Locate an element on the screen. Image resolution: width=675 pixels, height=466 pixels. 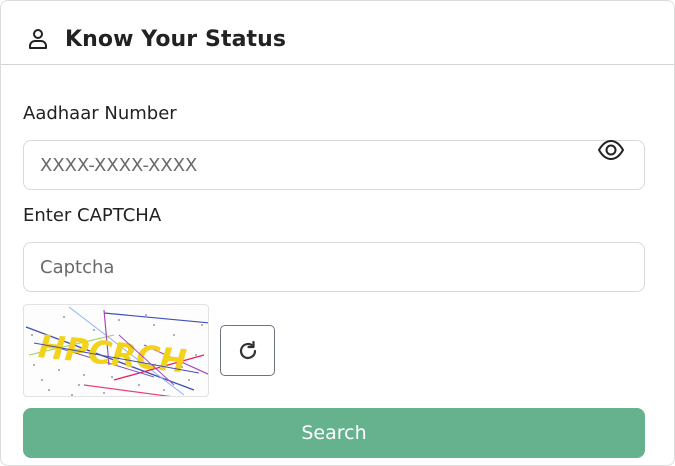
captcha-graphic: HPCRCH is located at coordinates (116, 351).